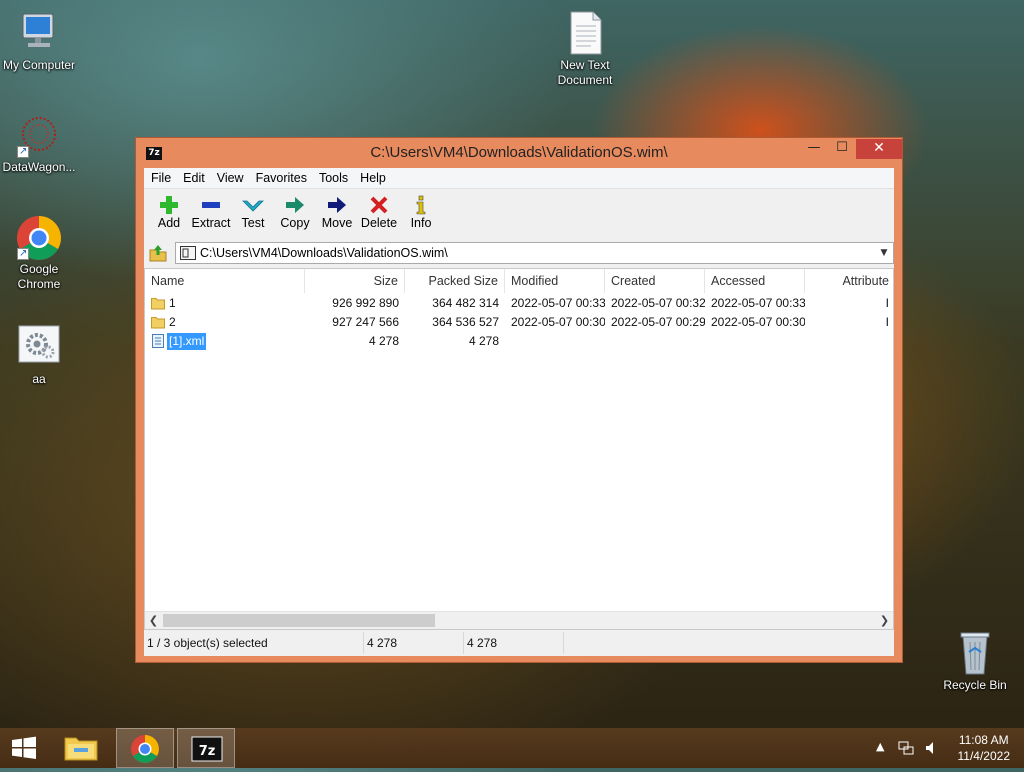  I want to click on close-button: ✕, so click(879, 149).